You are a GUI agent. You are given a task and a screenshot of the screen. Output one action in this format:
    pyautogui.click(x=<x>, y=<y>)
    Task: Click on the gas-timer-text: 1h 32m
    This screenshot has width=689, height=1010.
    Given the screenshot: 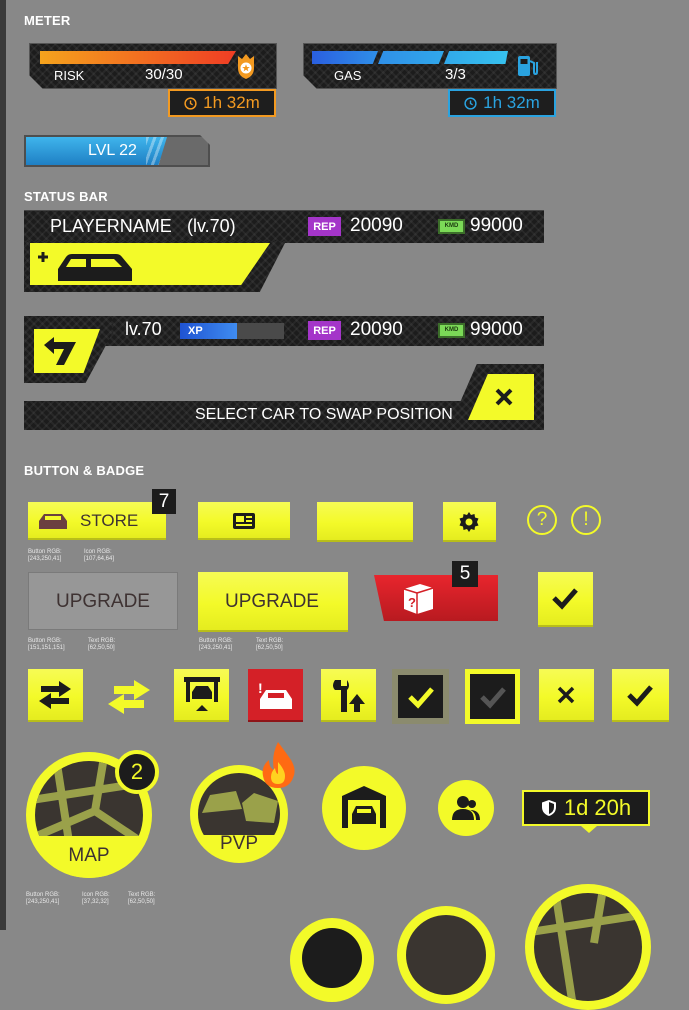 What is the action you would take?
    pyautogui.click(x=511, y=102)
    